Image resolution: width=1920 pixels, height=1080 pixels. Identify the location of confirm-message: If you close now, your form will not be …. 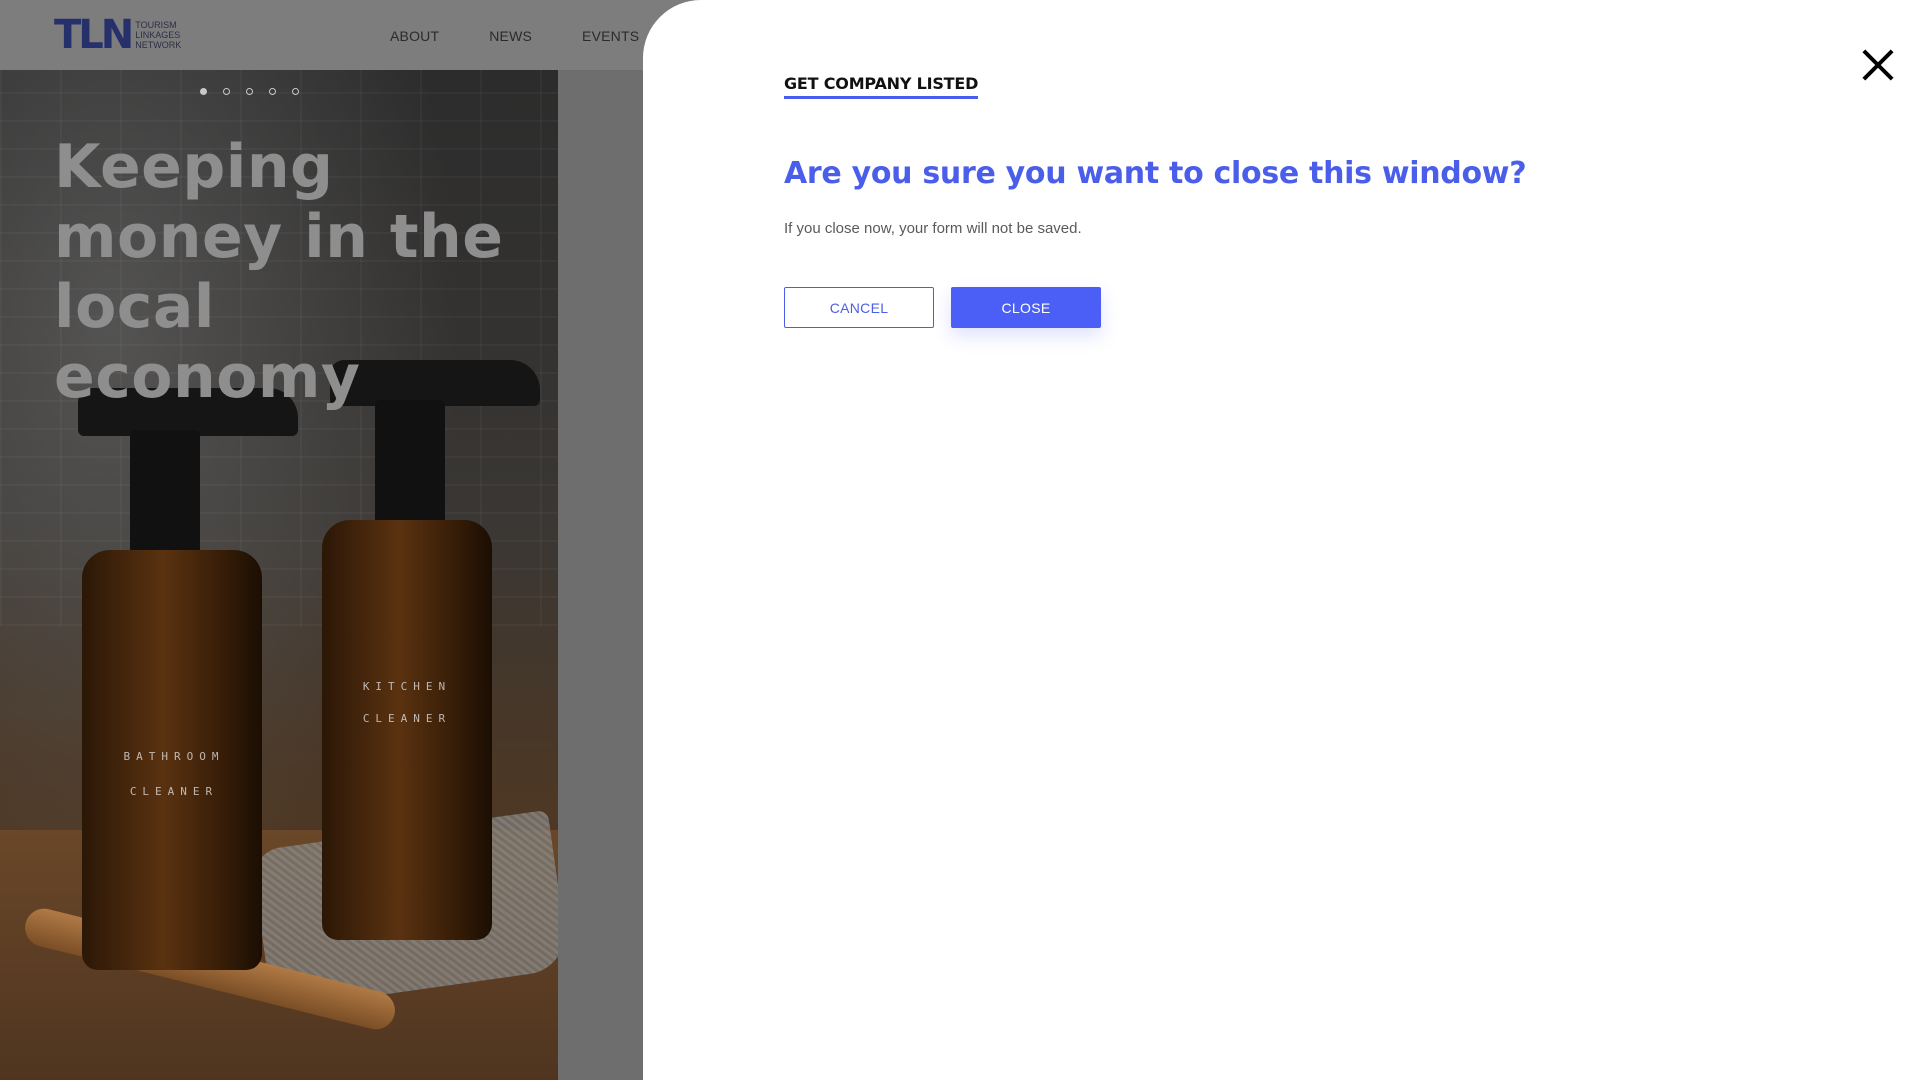
(933, 228).